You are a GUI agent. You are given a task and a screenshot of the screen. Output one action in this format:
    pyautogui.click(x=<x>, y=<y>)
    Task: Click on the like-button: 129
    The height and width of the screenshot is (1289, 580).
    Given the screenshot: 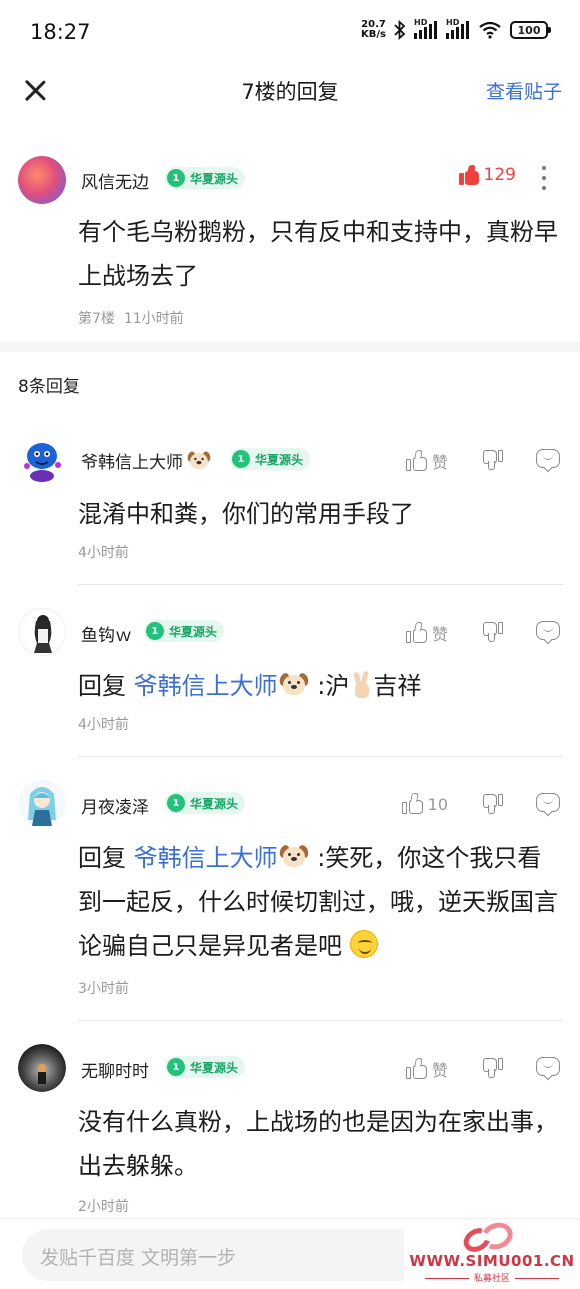 What is the action you would take?
    pyautogui.click(x=487, y=175)
    